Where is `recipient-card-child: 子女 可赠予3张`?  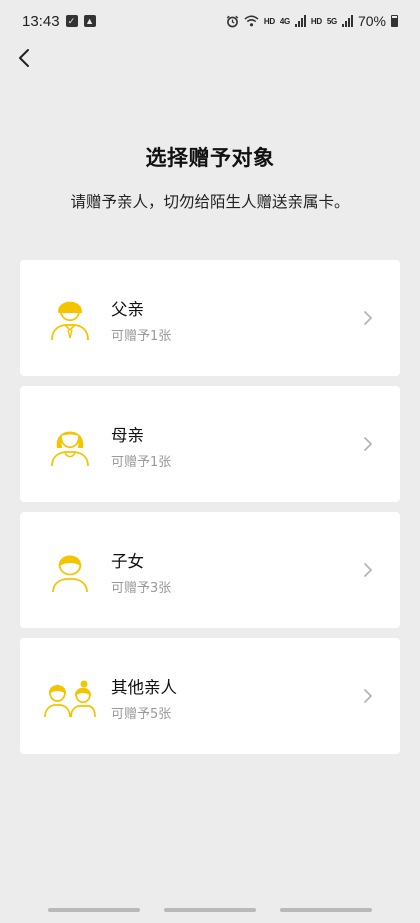 recipient-card-child: 子女 可赠予3张 is located at coordinates (210, 570).